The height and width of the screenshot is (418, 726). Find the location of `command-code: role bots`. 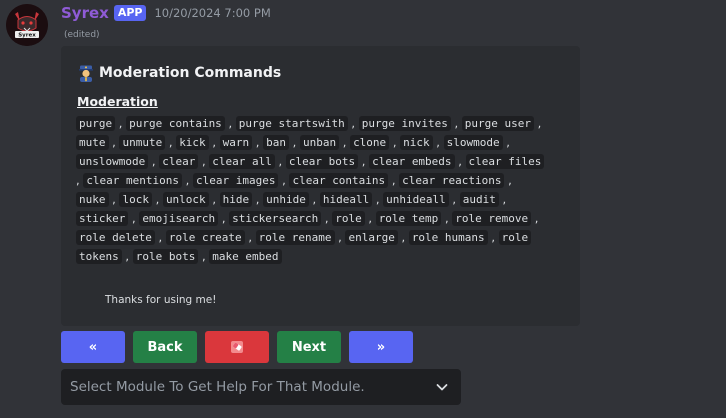

command-code: role bots is located at coordinates (165, 256).